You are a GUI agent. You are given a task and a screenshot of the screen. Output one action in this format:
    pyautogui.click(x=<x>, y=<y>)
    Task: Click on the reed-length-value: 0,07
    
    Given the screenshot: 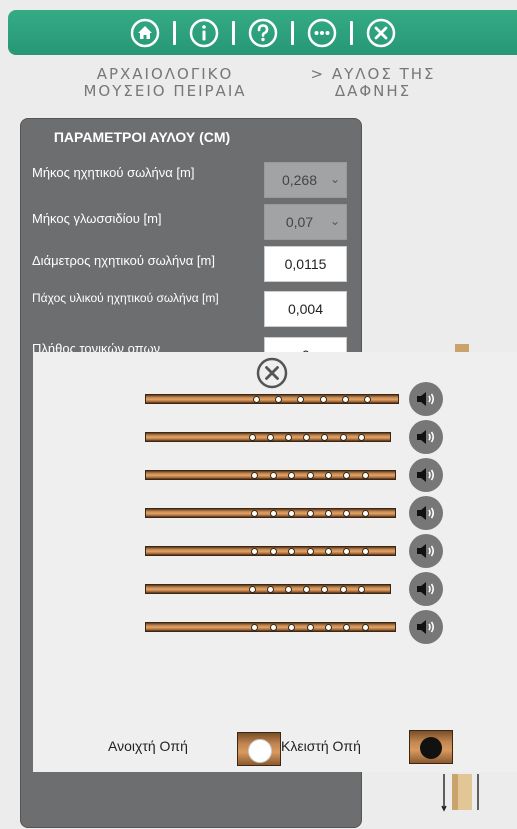 What is the action you would take?
    pyautogui.click(x=299, y=222)
    